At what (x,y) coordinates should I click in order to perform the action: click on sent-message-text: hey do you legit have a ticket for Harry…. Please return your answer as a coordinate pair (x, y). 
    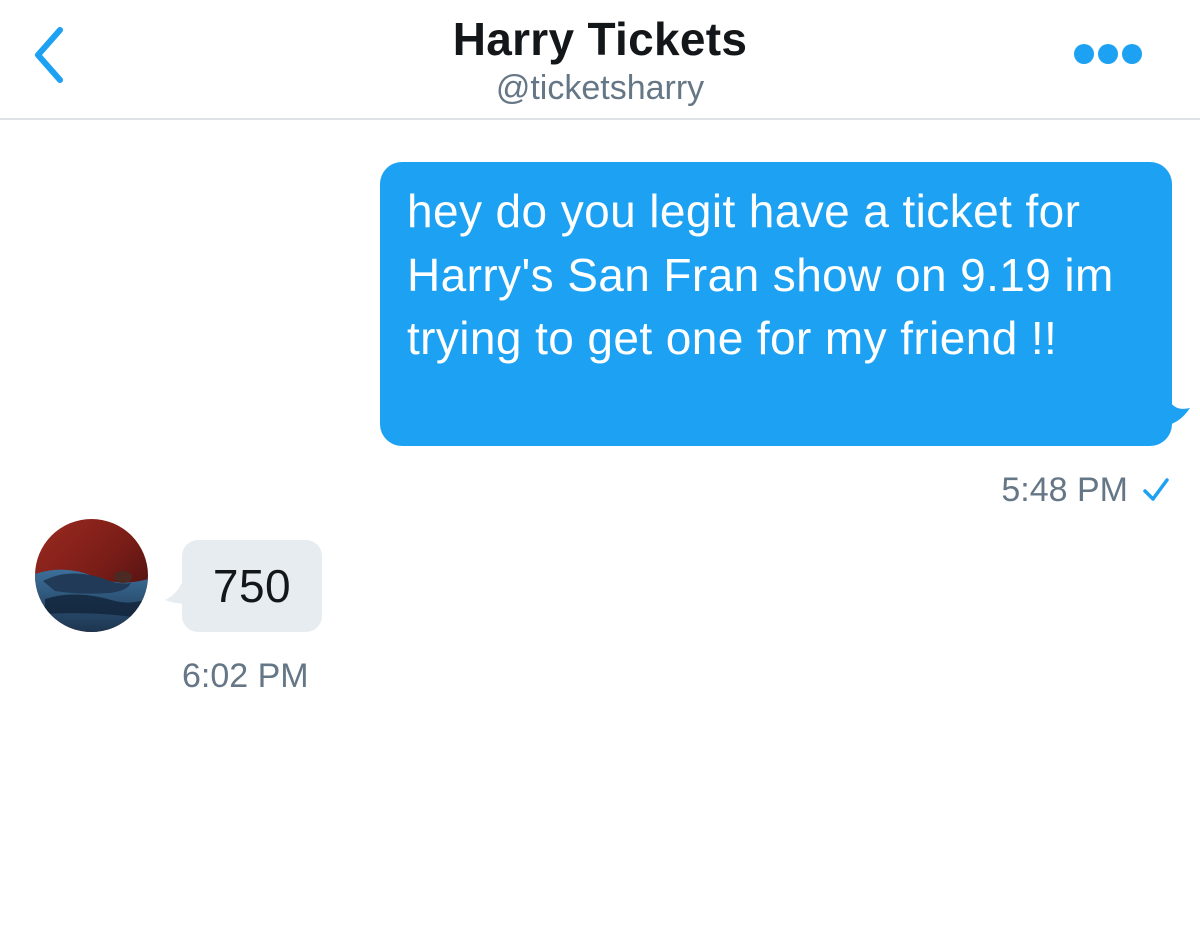
    Looking at the image, I should click on (760, 274).